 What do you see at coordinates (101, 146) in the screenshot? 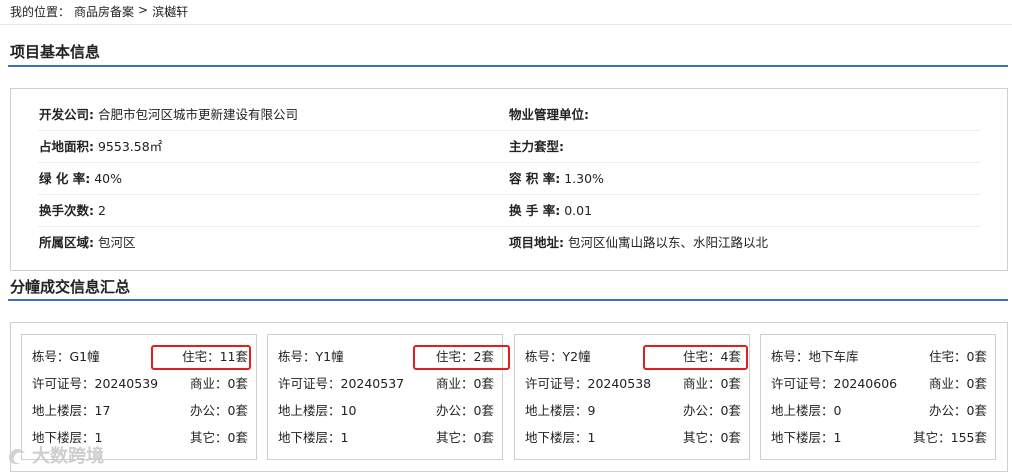
I see `land-area-field: 占地面积: 9553.58㎡` at bounding box center [101, 146].